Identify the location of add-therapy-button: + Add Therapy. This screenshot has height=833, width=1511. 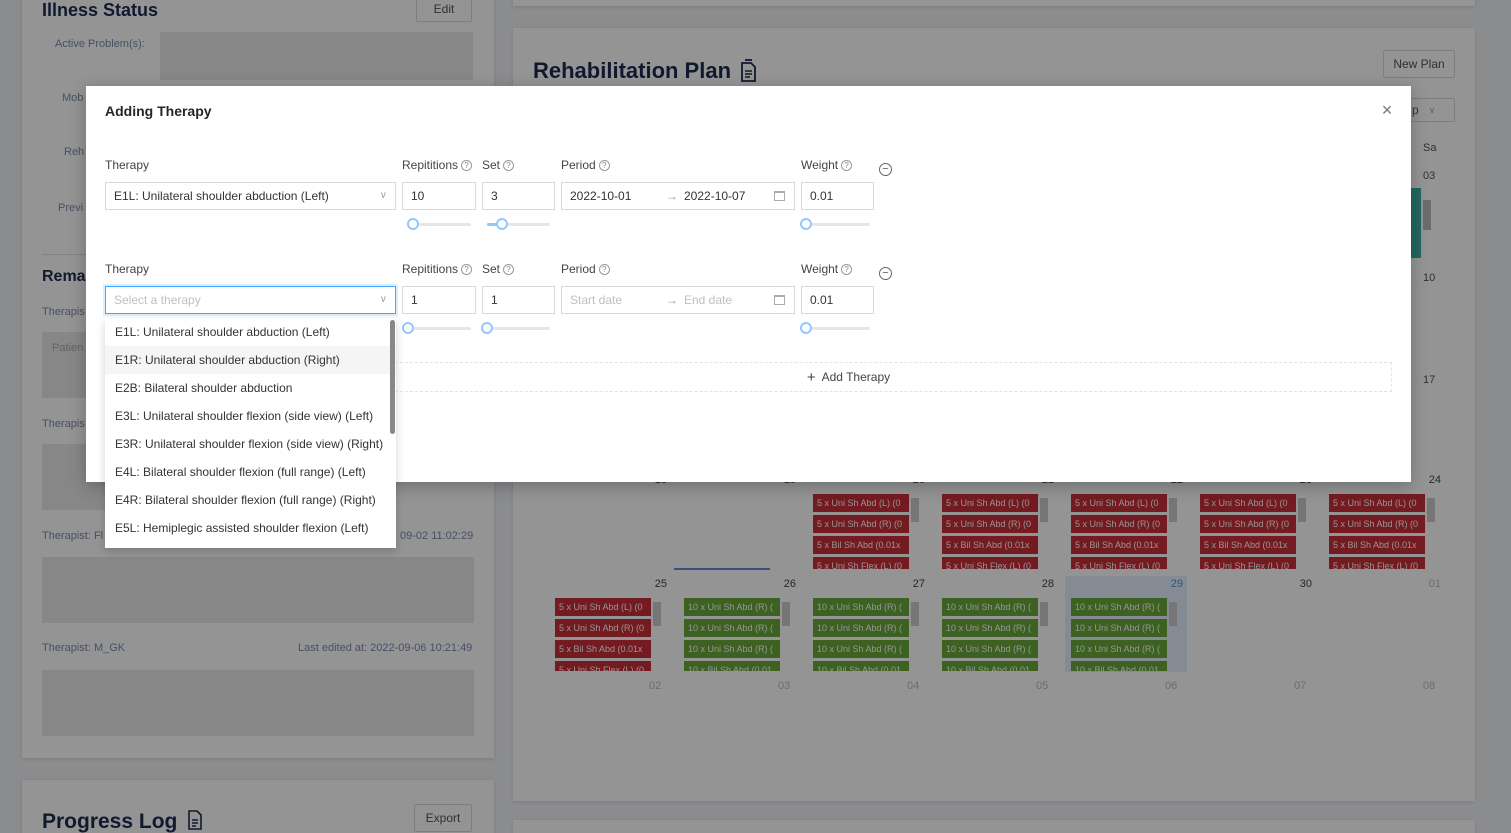
(848, 377).